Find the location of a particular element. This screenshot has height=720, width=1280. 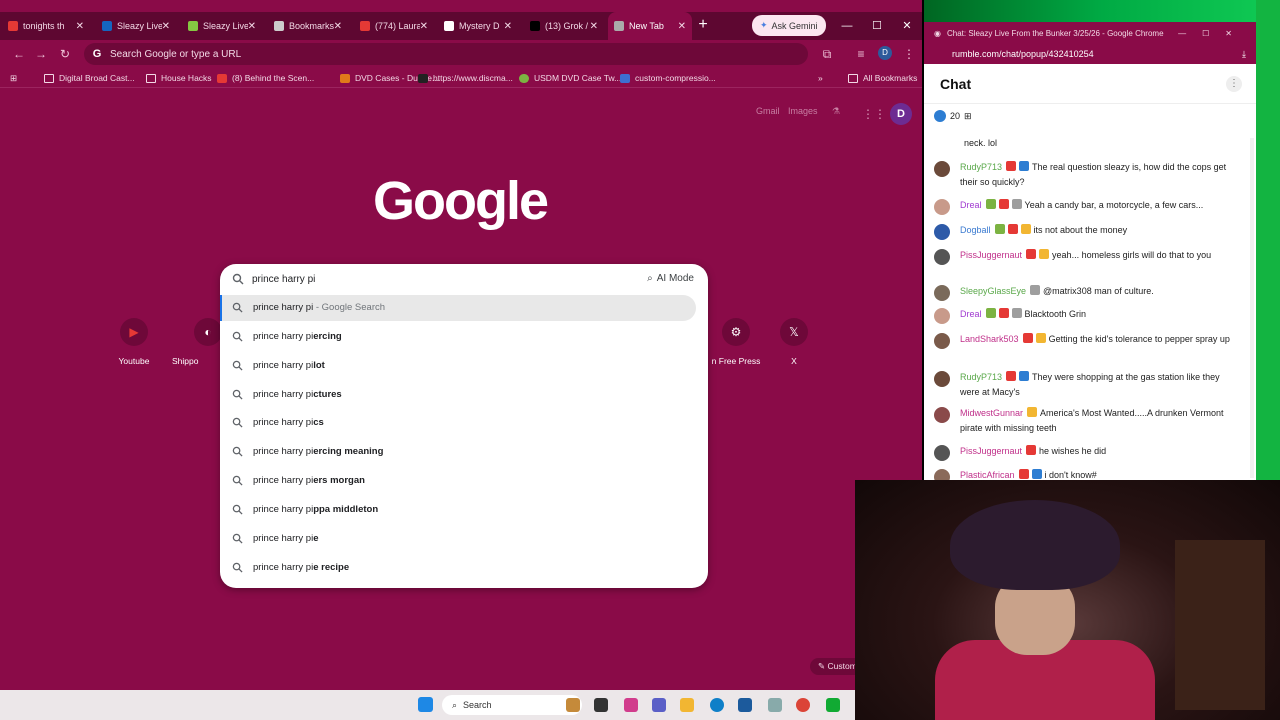

search-suggestion: prince harry pictures is located at coordinates (464, 395).